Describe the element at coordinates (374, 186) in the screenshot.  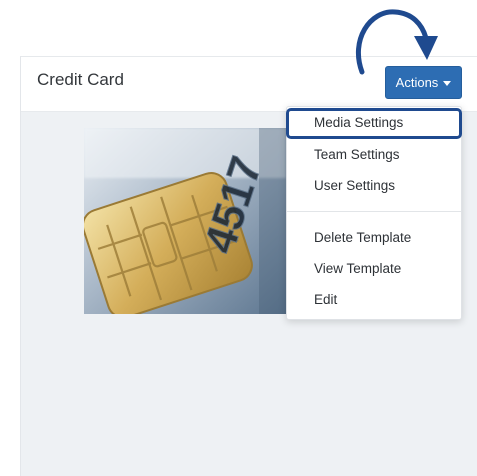
I see `menu-item-user-settings: User Settings` at that location.